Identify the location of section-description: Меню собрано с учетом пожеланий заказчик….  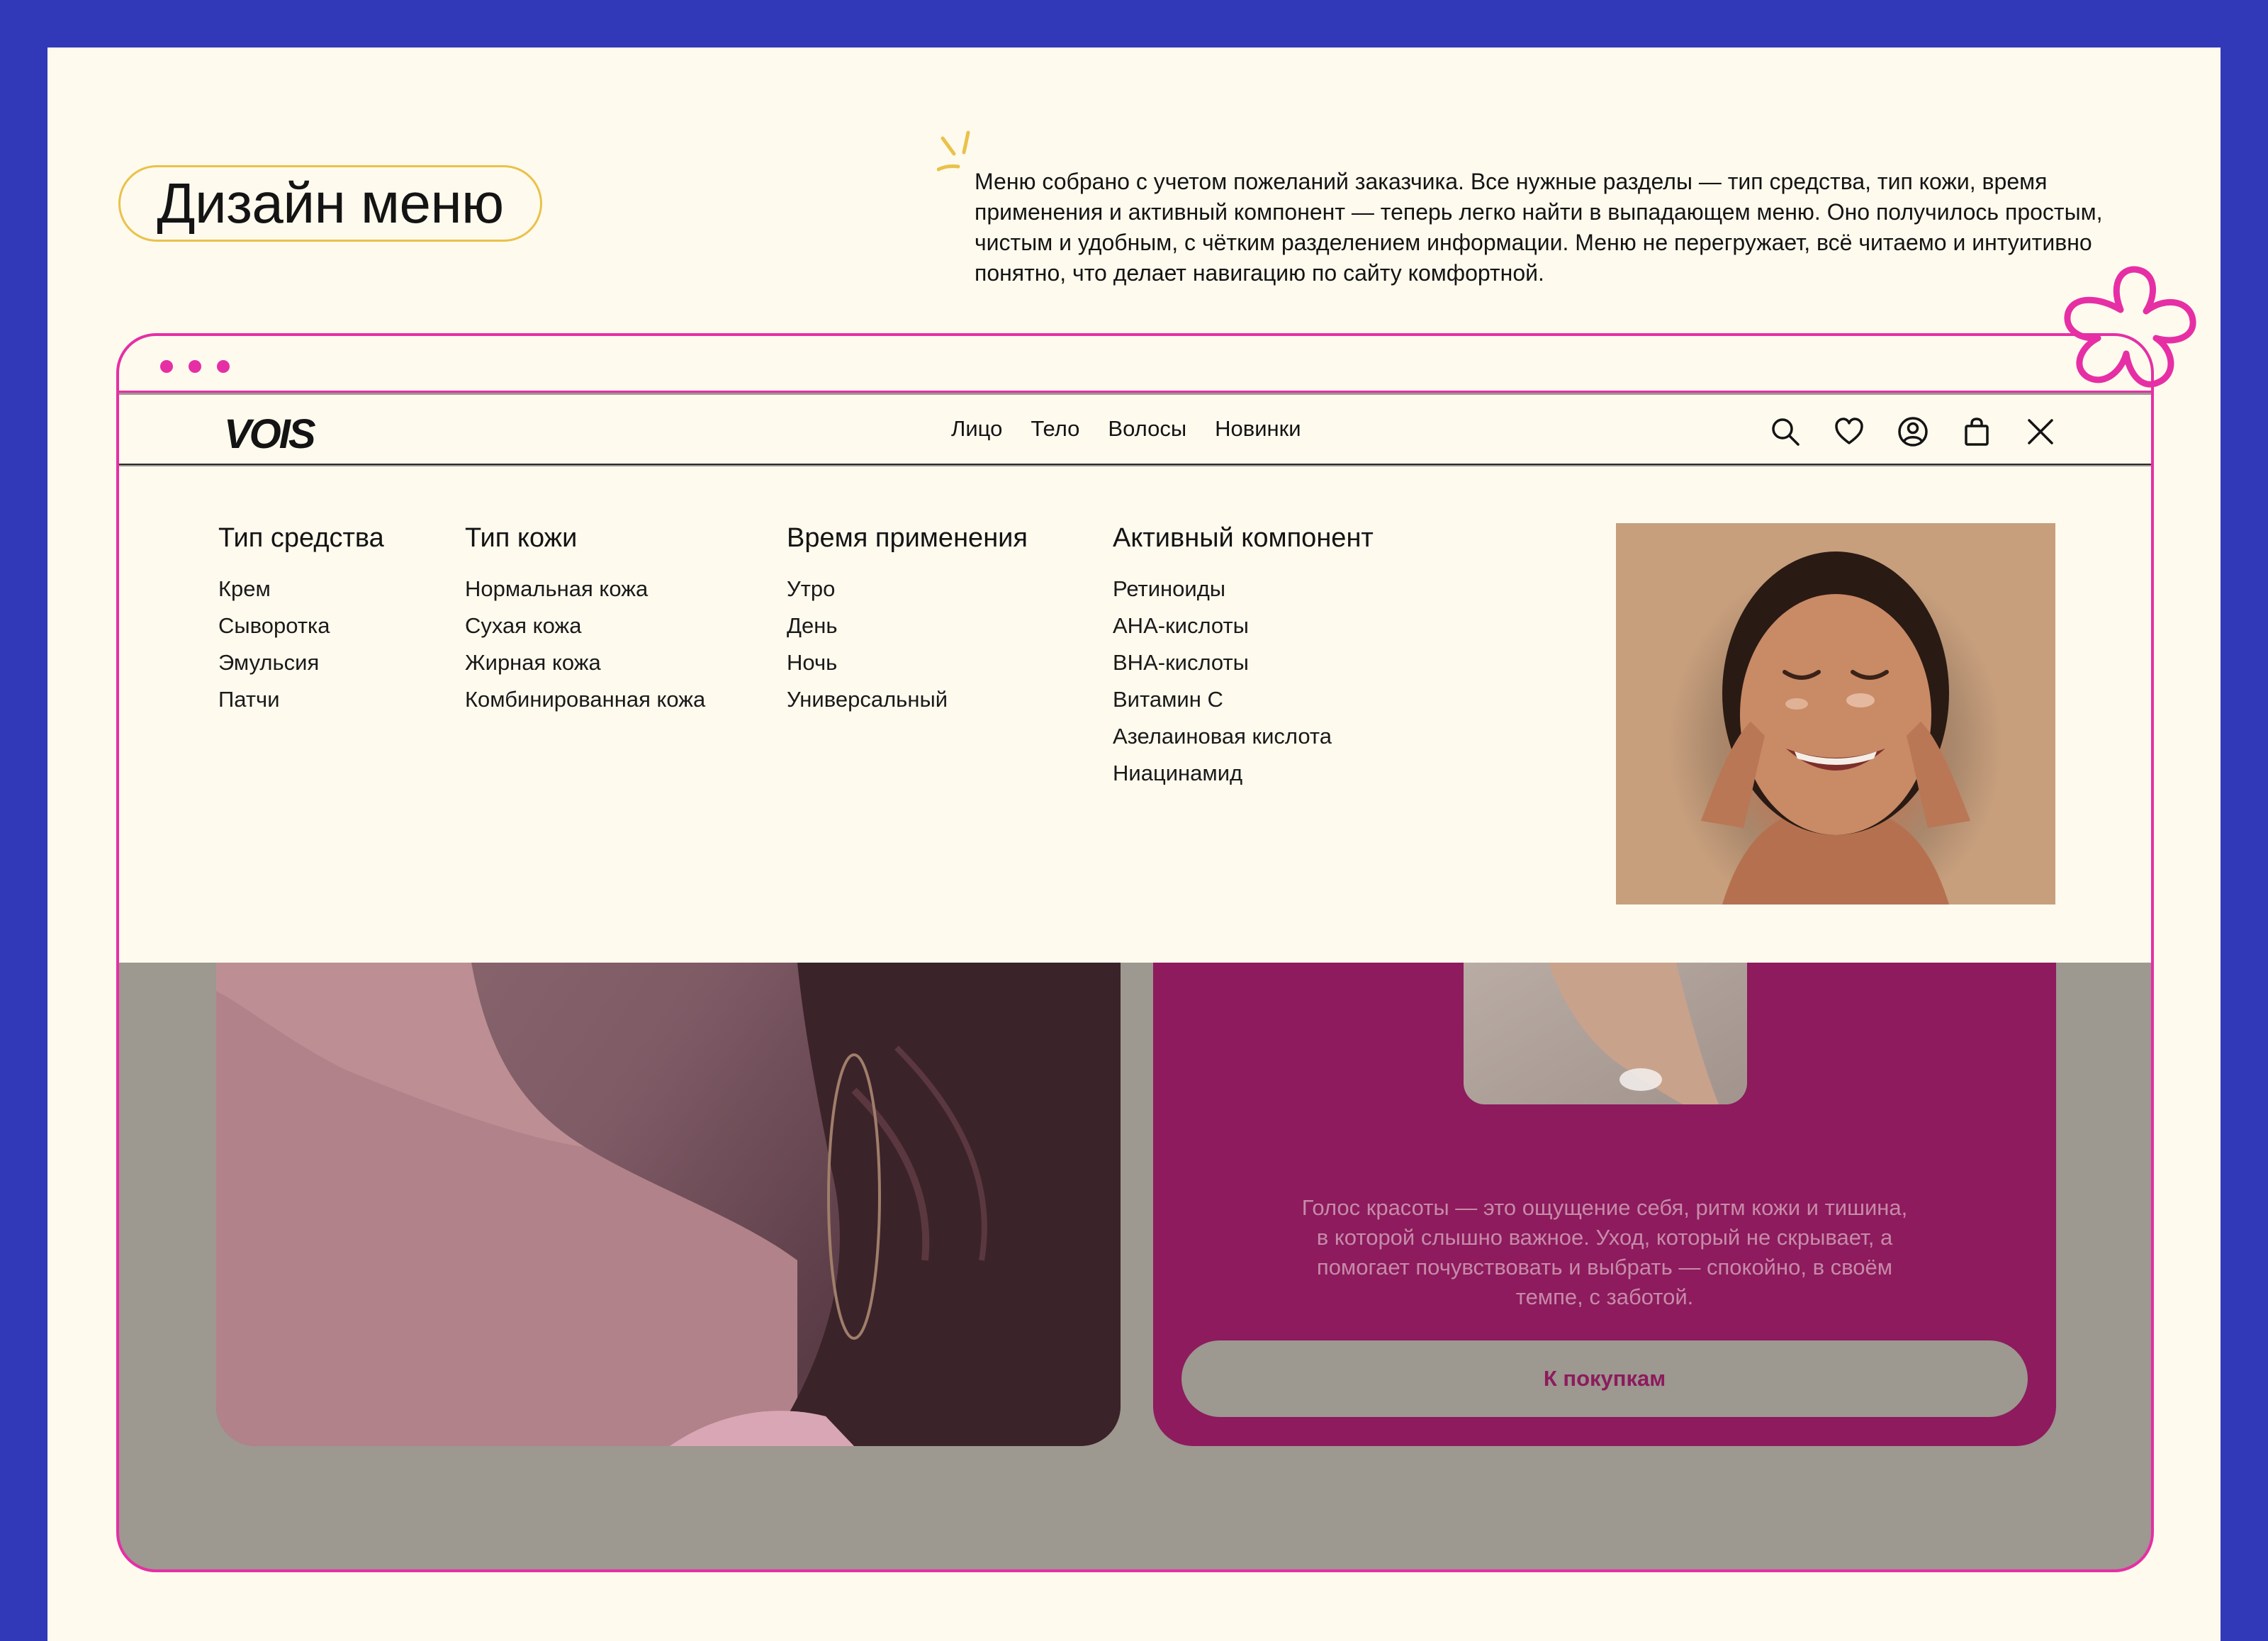
(1539, 227).